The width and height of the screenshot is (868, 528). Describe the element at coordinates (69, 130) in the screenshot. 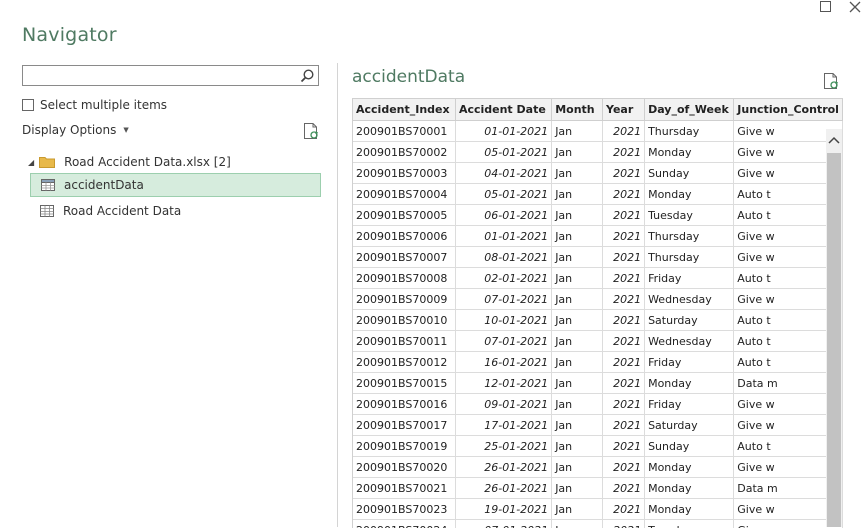

I see `display-options-label: Display Options` at that location.